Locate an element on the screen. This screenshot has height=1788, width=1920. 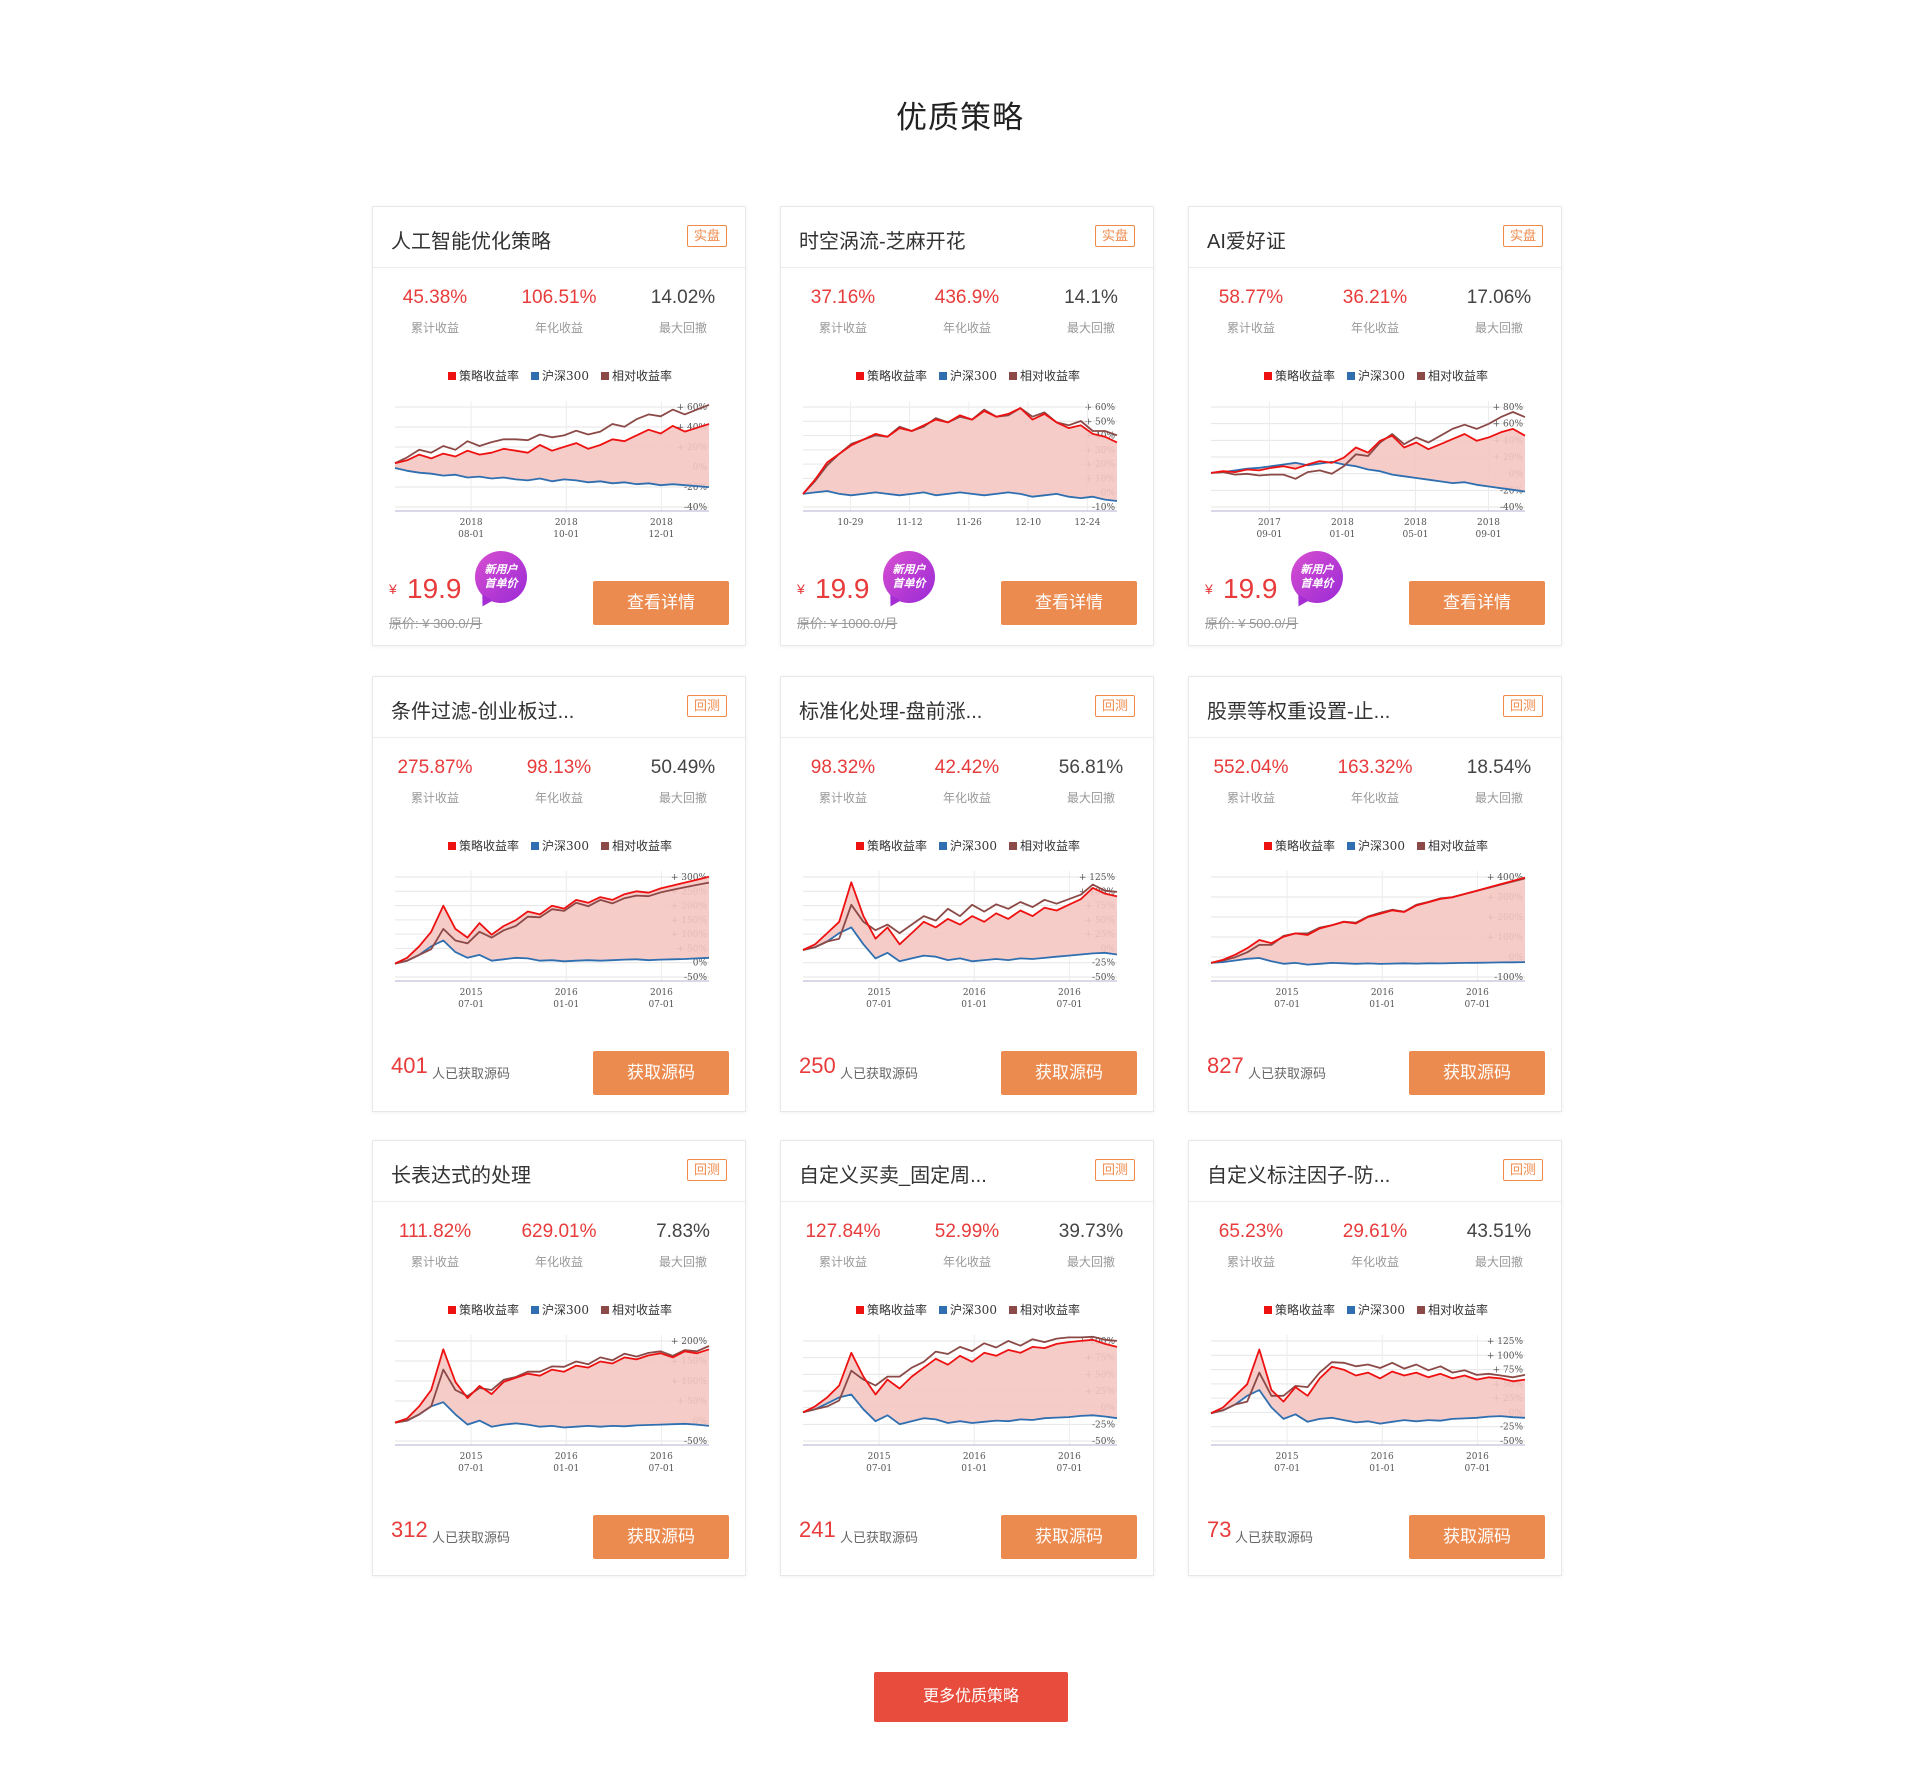
stat-value: 39.73% is located at coordinates (1091, 1231).